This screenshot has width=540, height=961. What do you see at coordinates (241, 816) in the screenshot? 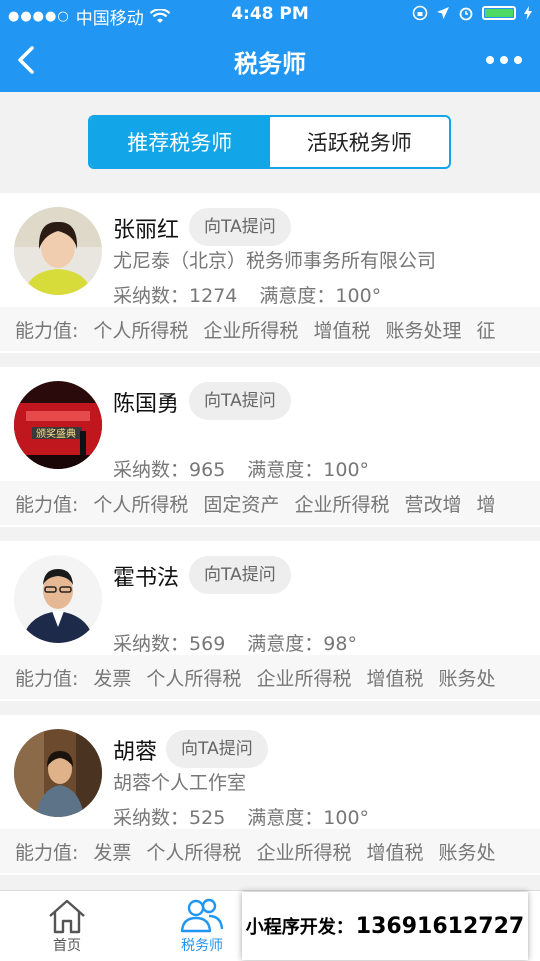
I see `advisor-stats: 采纳数：525 满意度：100°` at bounding box center [241, 816].